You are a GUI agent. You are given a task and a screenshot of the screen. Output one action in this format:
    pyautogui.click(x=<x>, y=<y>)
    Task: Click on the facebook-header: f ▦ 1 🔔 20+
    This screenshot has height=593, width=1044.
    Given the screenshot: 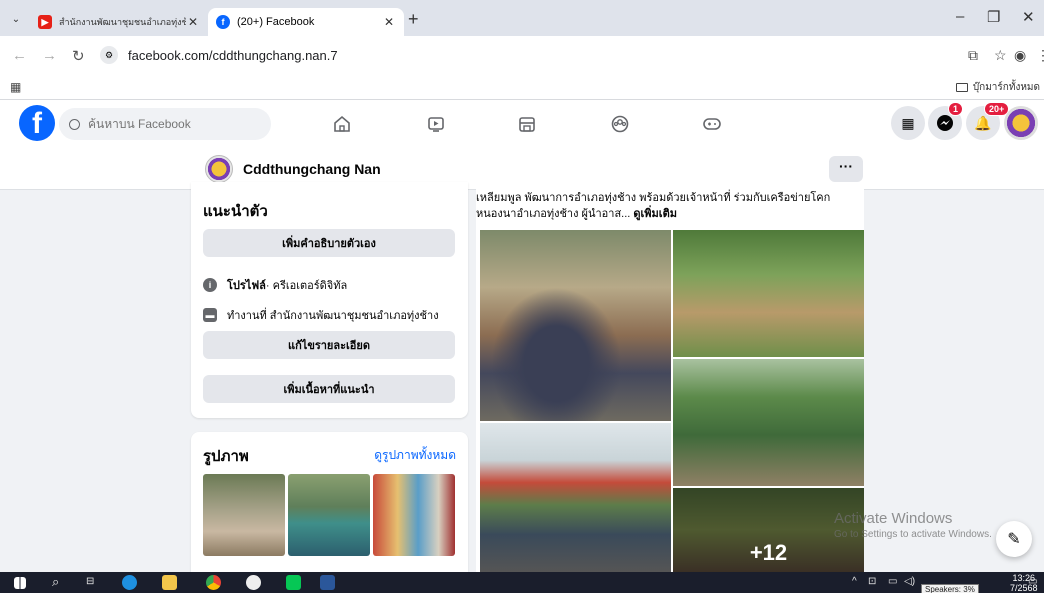 What is the action you would take?
    pyautogui.click(x=522, y=124)
    